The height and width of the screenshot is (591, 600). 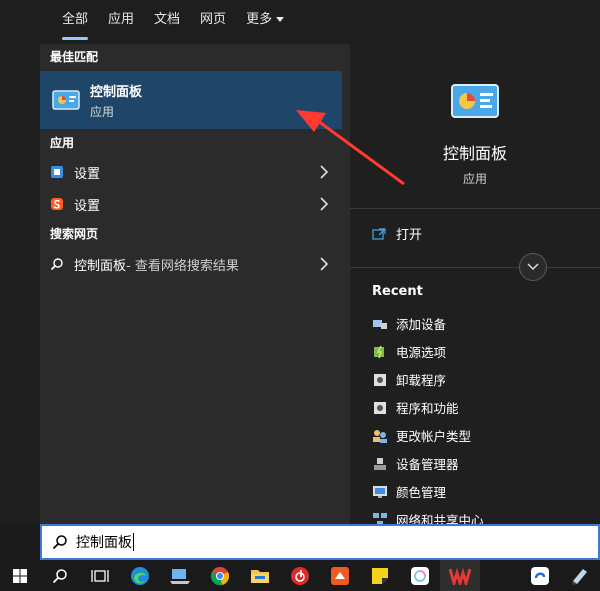 I want to click on best-match-name: 控制面板, so click(x=116, y=92).